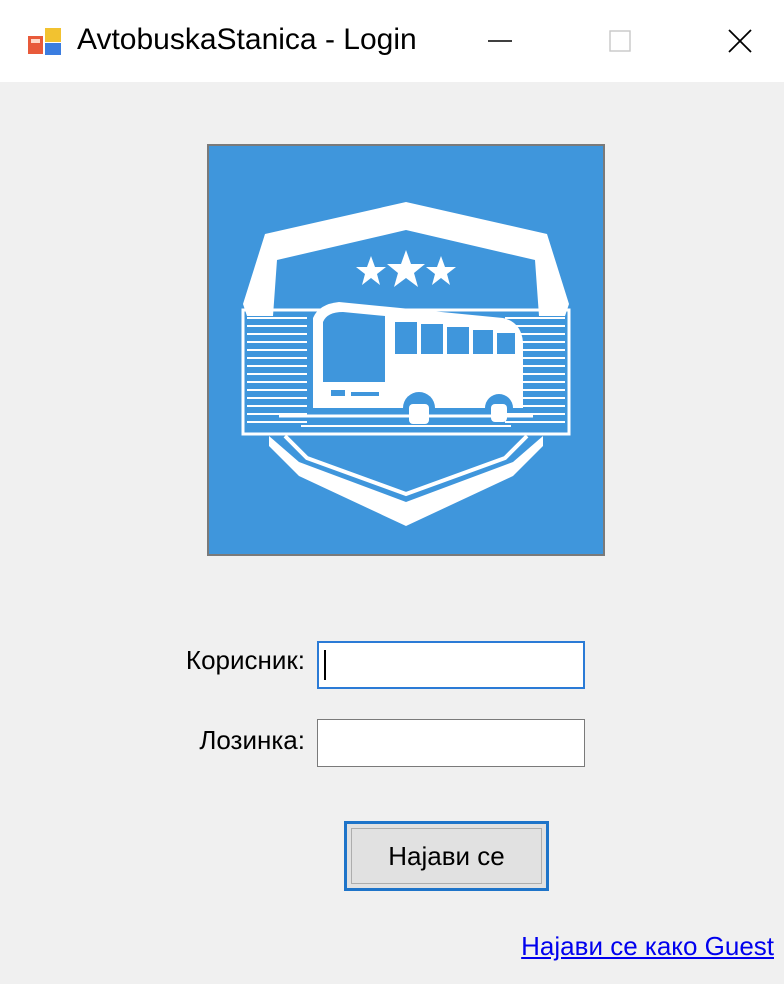 The height and width of the screenshot is (984, 784). What do you see at coordinates (44, 41) in the screenshot?
I see `app-icon` at bounding box center [44, 41].